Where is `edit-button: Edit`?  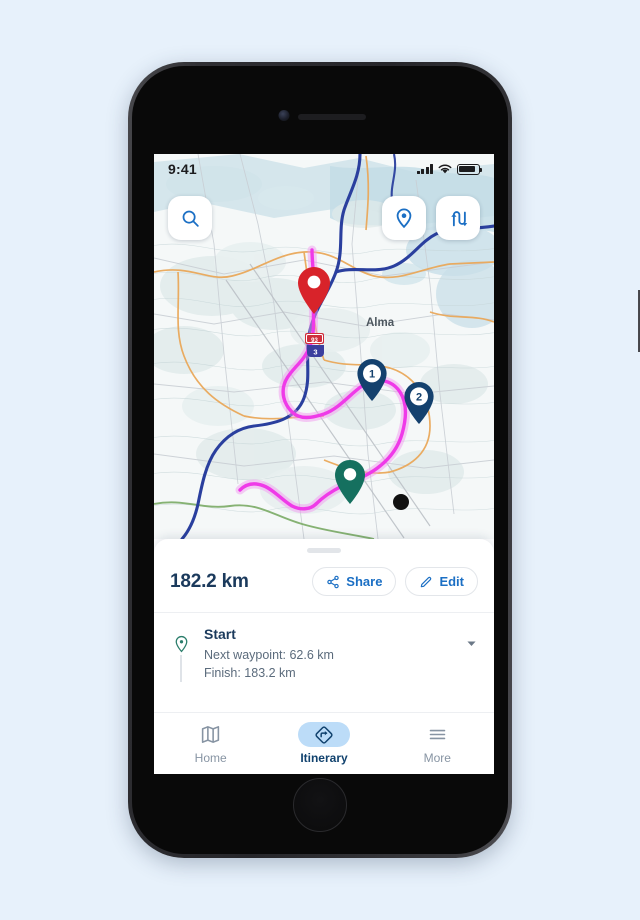 edit-button: Edit is located at coordinates (441, 581).